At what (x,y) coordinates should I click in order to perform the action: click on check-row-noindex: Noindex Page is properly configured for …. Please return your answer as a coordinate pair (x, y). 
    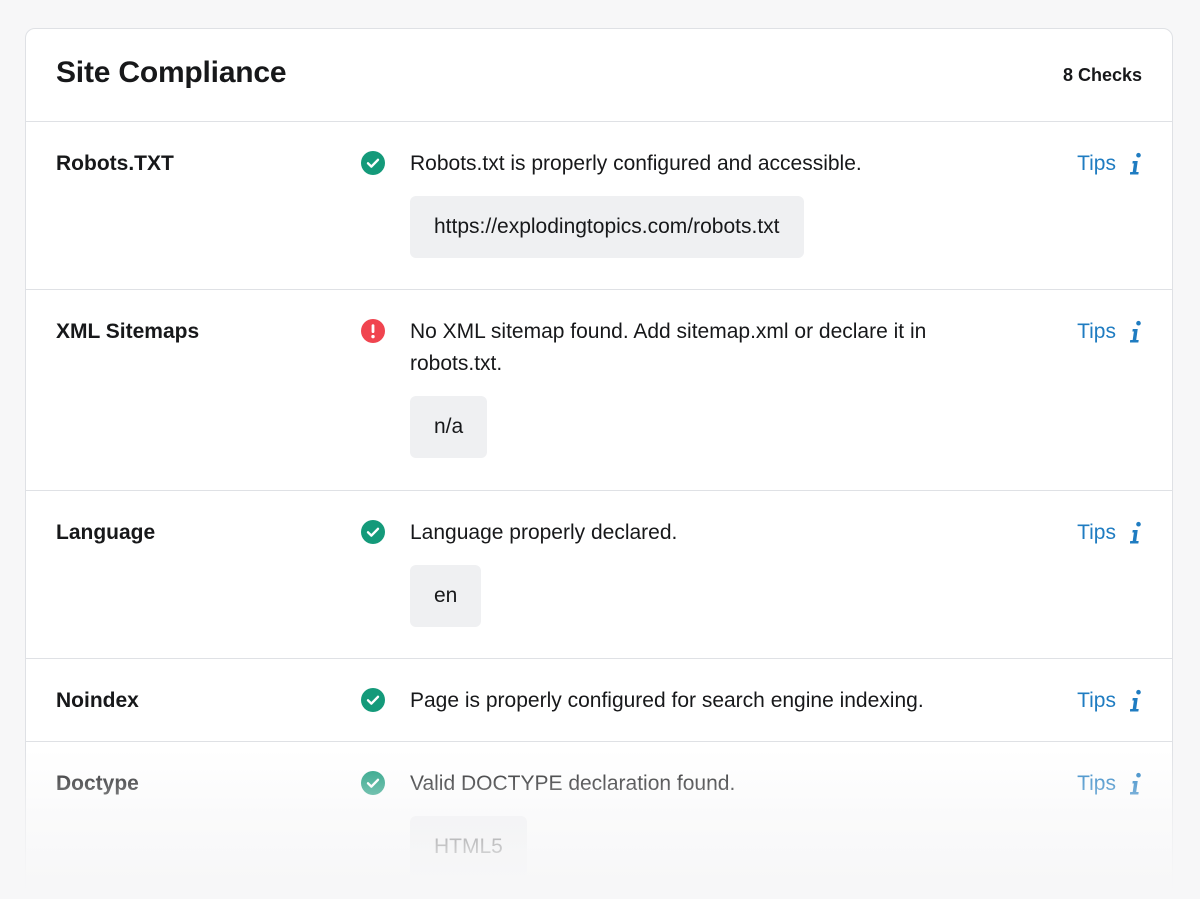
    Looking at the image, I should click on (599, 700).